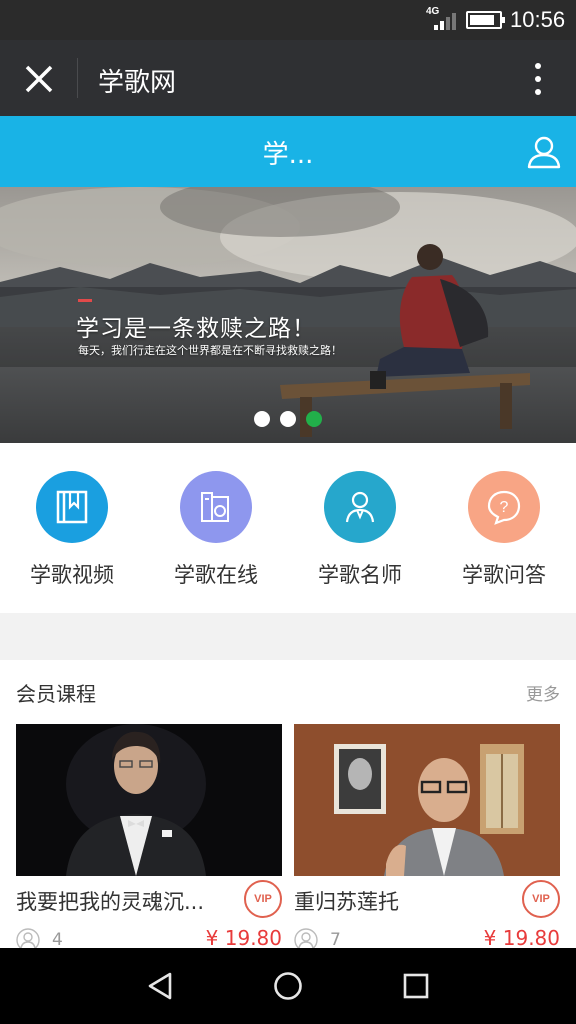  What do you see at coordinates (538, 19) in the screenshot?
I see `clock: 10:56` at bounding box center [538, 19].